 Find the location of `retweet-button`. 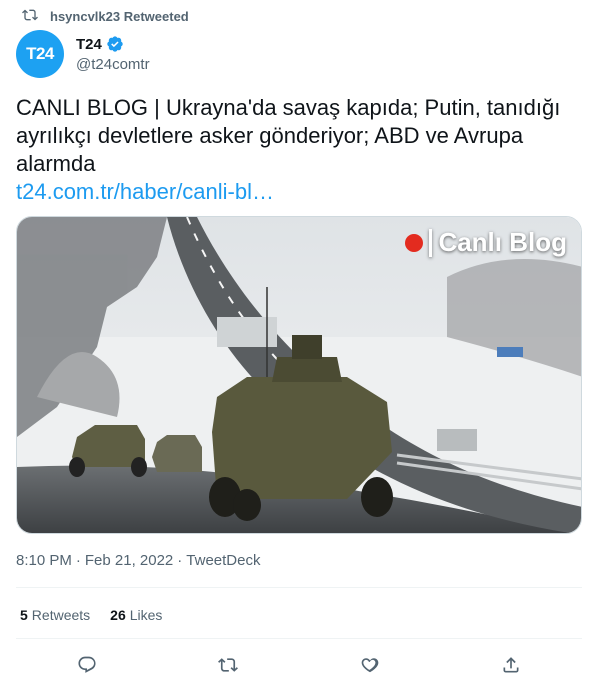

retweet-button is located at coordinates (228, 667).